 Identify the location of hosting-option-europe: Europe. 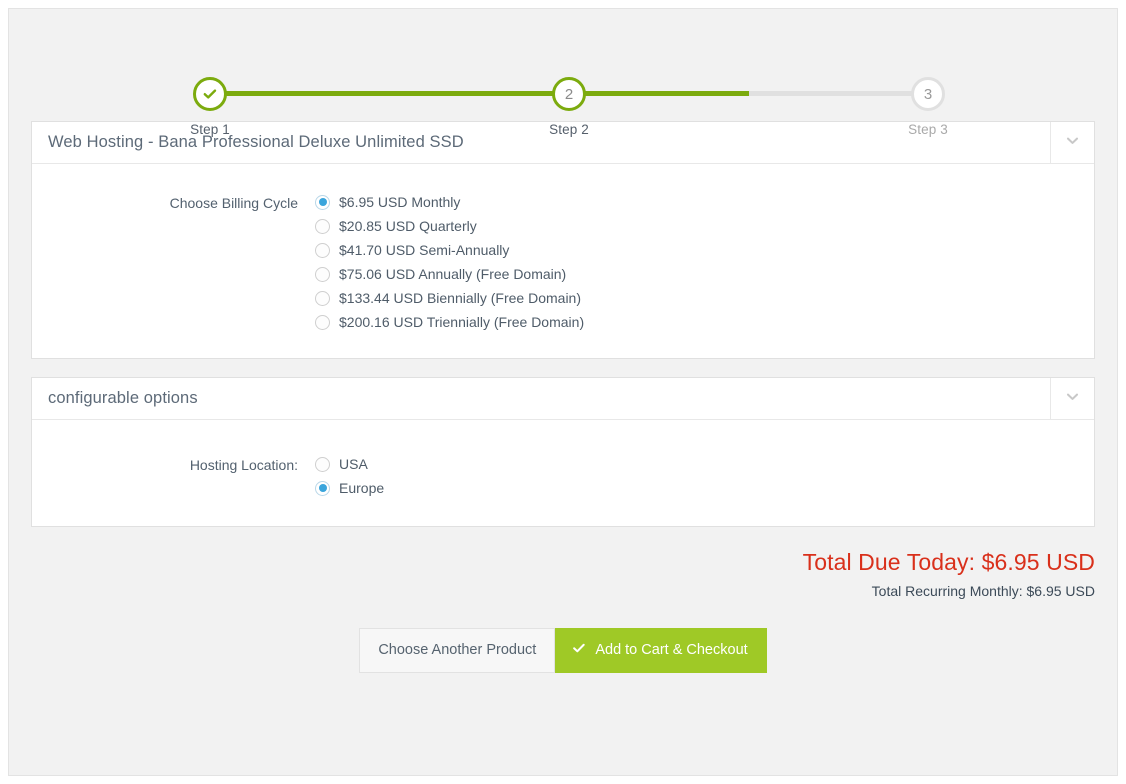
(349, 488).